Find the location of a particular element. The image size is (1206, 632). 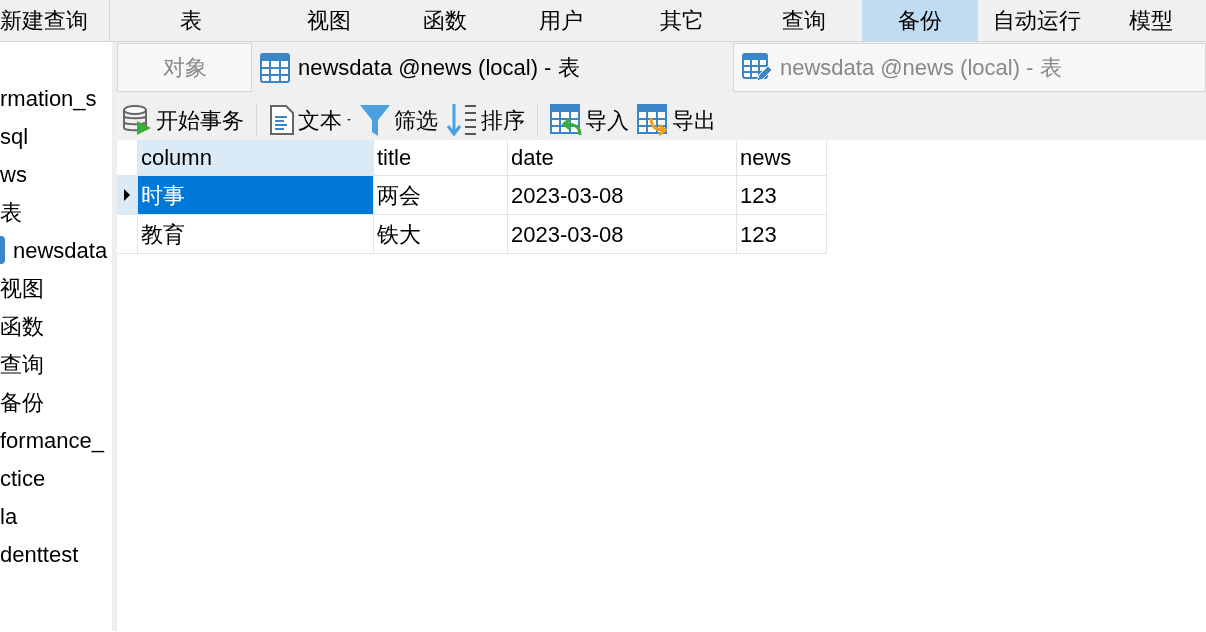

sidebar-item: ctice is located at coordinates (23, 478).